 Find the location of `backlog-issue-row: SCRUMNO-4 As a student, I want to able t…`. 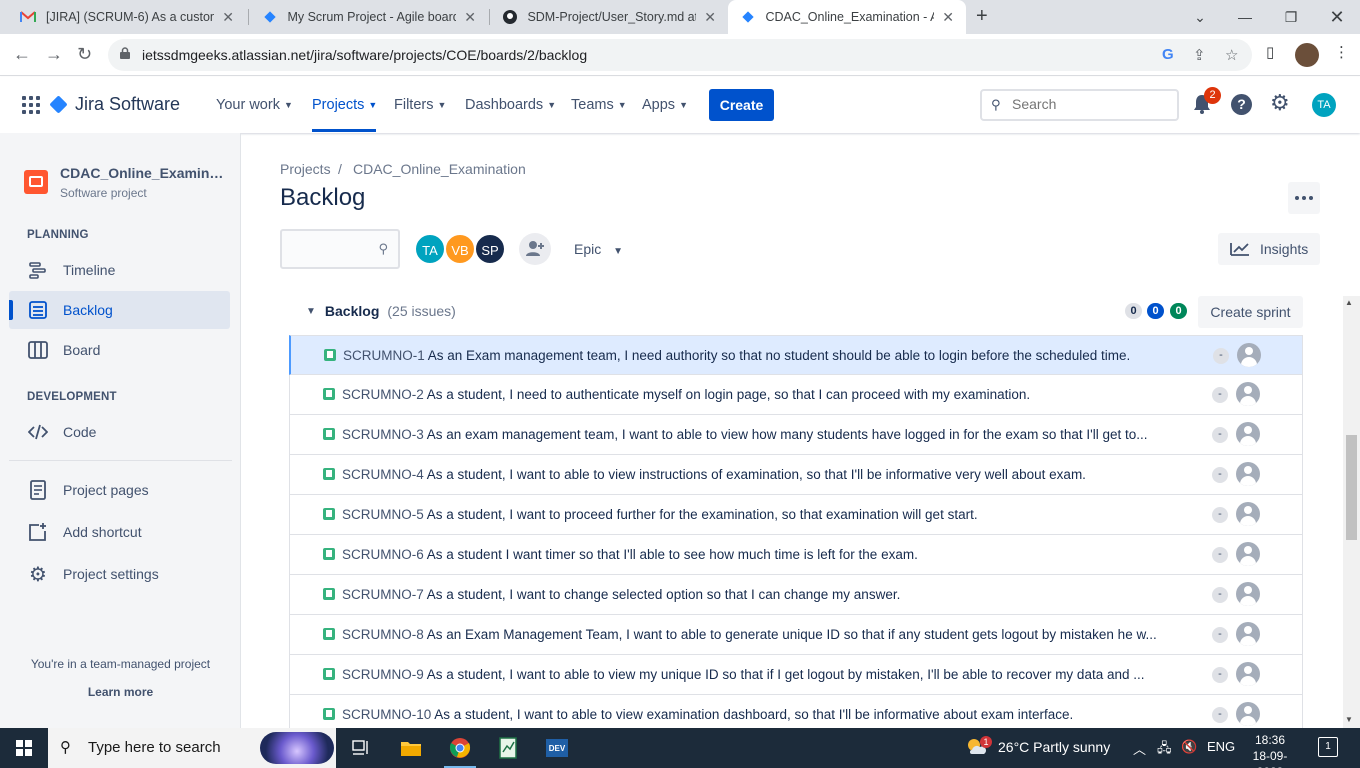

backlog-issue-row: SCRUMNO-4 As a student, I want to able t… is located at coordinates (796, 475).